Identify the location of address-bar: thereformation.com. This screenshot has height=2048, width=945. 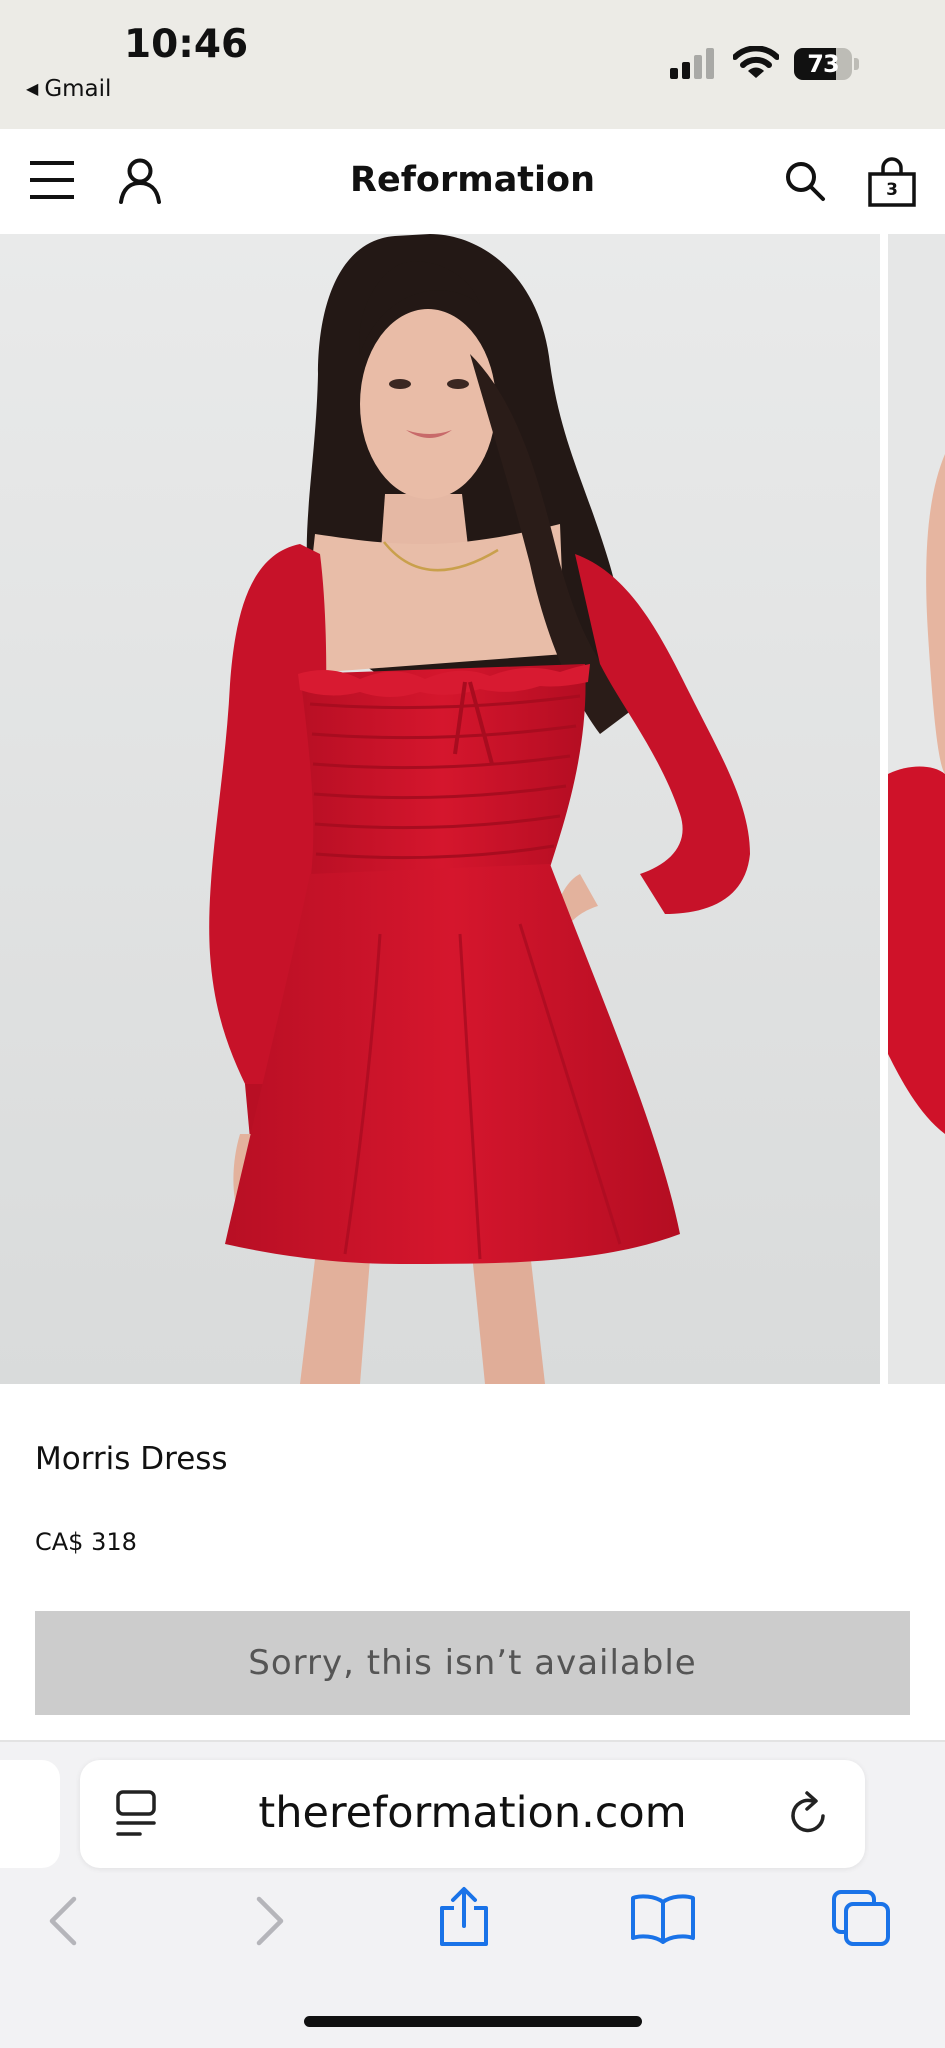
(472, 1814).